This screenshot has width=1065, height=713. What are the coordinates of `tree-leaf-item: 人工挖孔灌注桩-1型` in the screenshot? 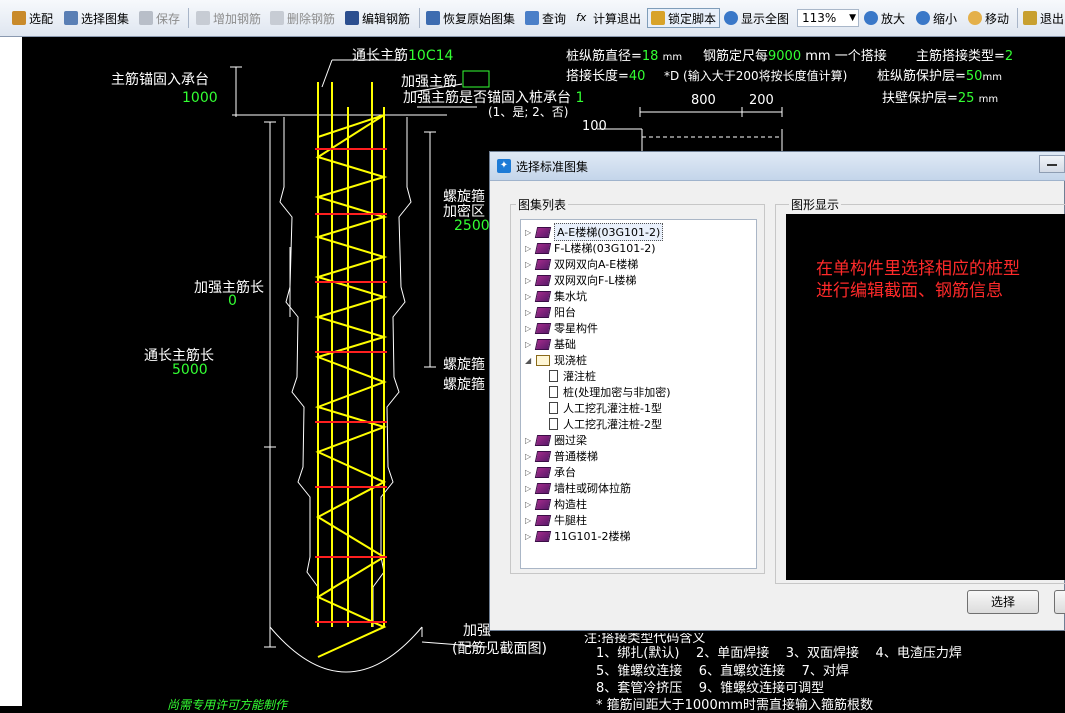 It's located at (605, 408).